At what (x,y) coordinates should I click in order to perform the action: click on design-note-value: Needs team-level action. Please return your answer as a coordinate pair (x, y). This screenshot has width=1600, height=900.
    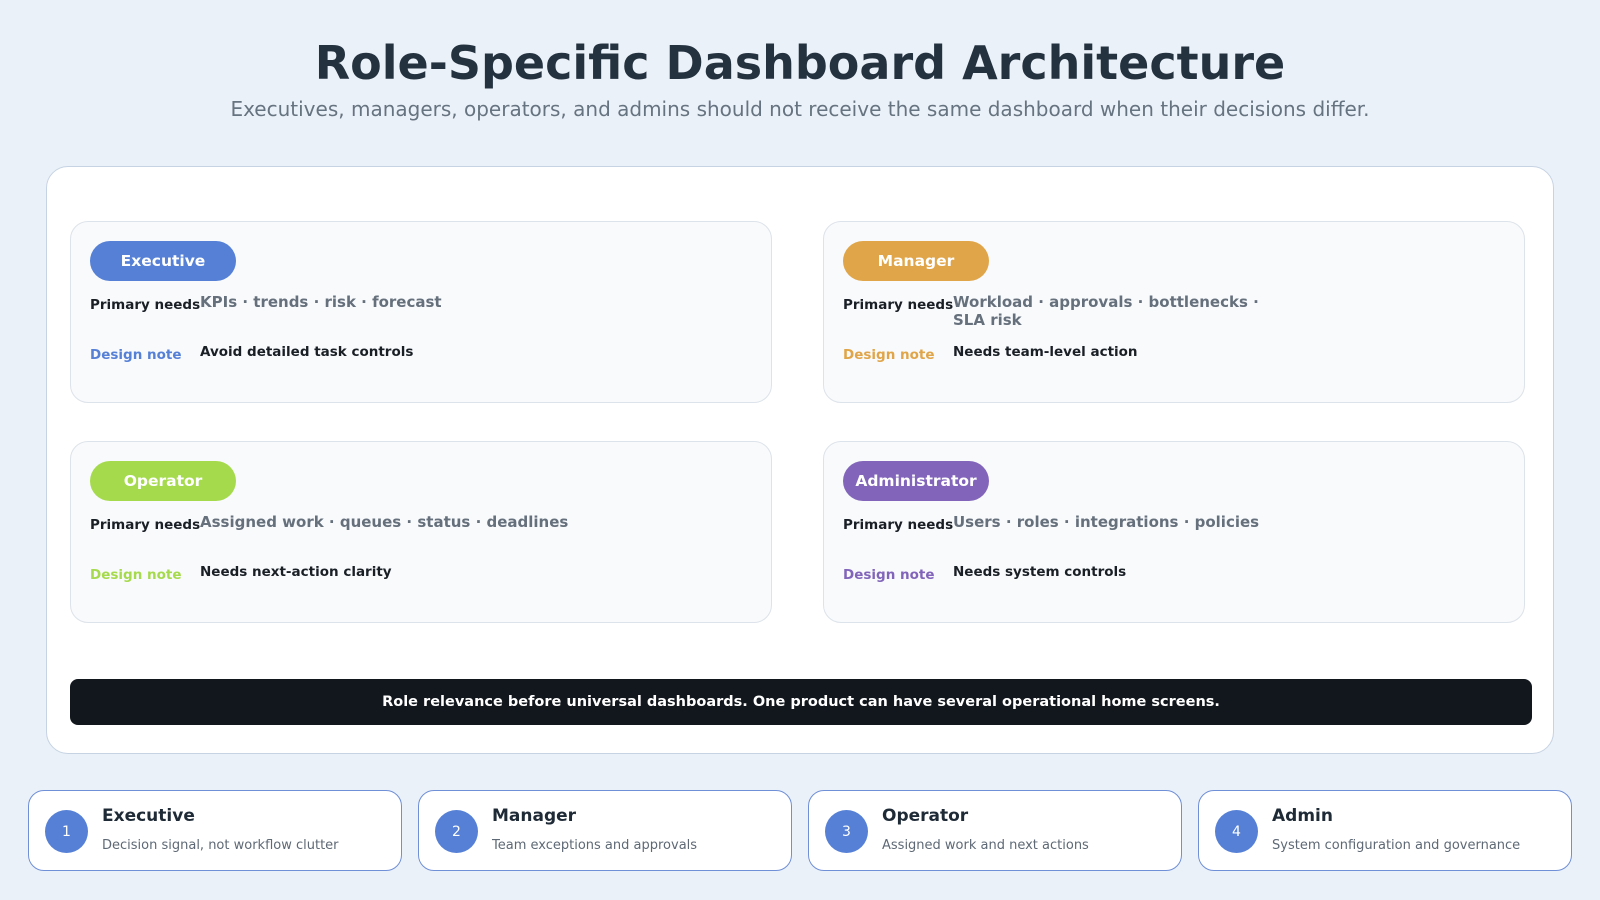
    Looking at the image, I should click on (1045, 352).